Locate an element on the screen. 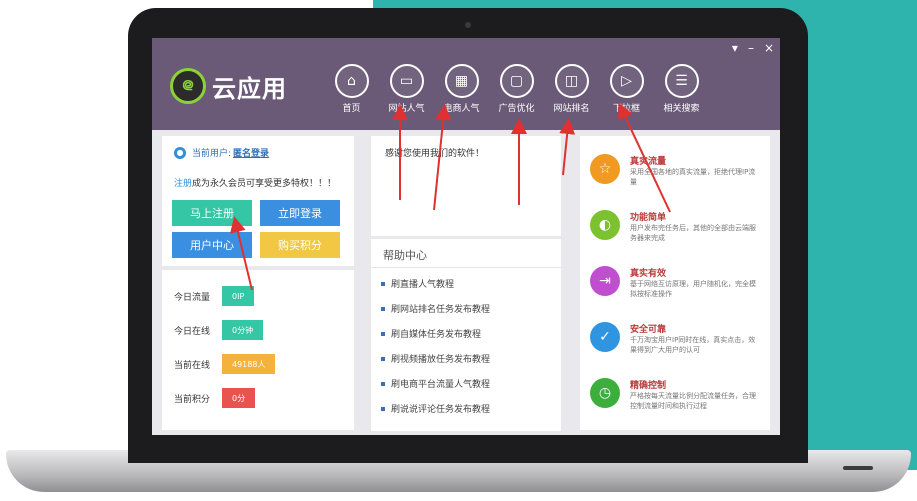  stat-row: 今日流量 0IP is located at coordinates (214, 296).